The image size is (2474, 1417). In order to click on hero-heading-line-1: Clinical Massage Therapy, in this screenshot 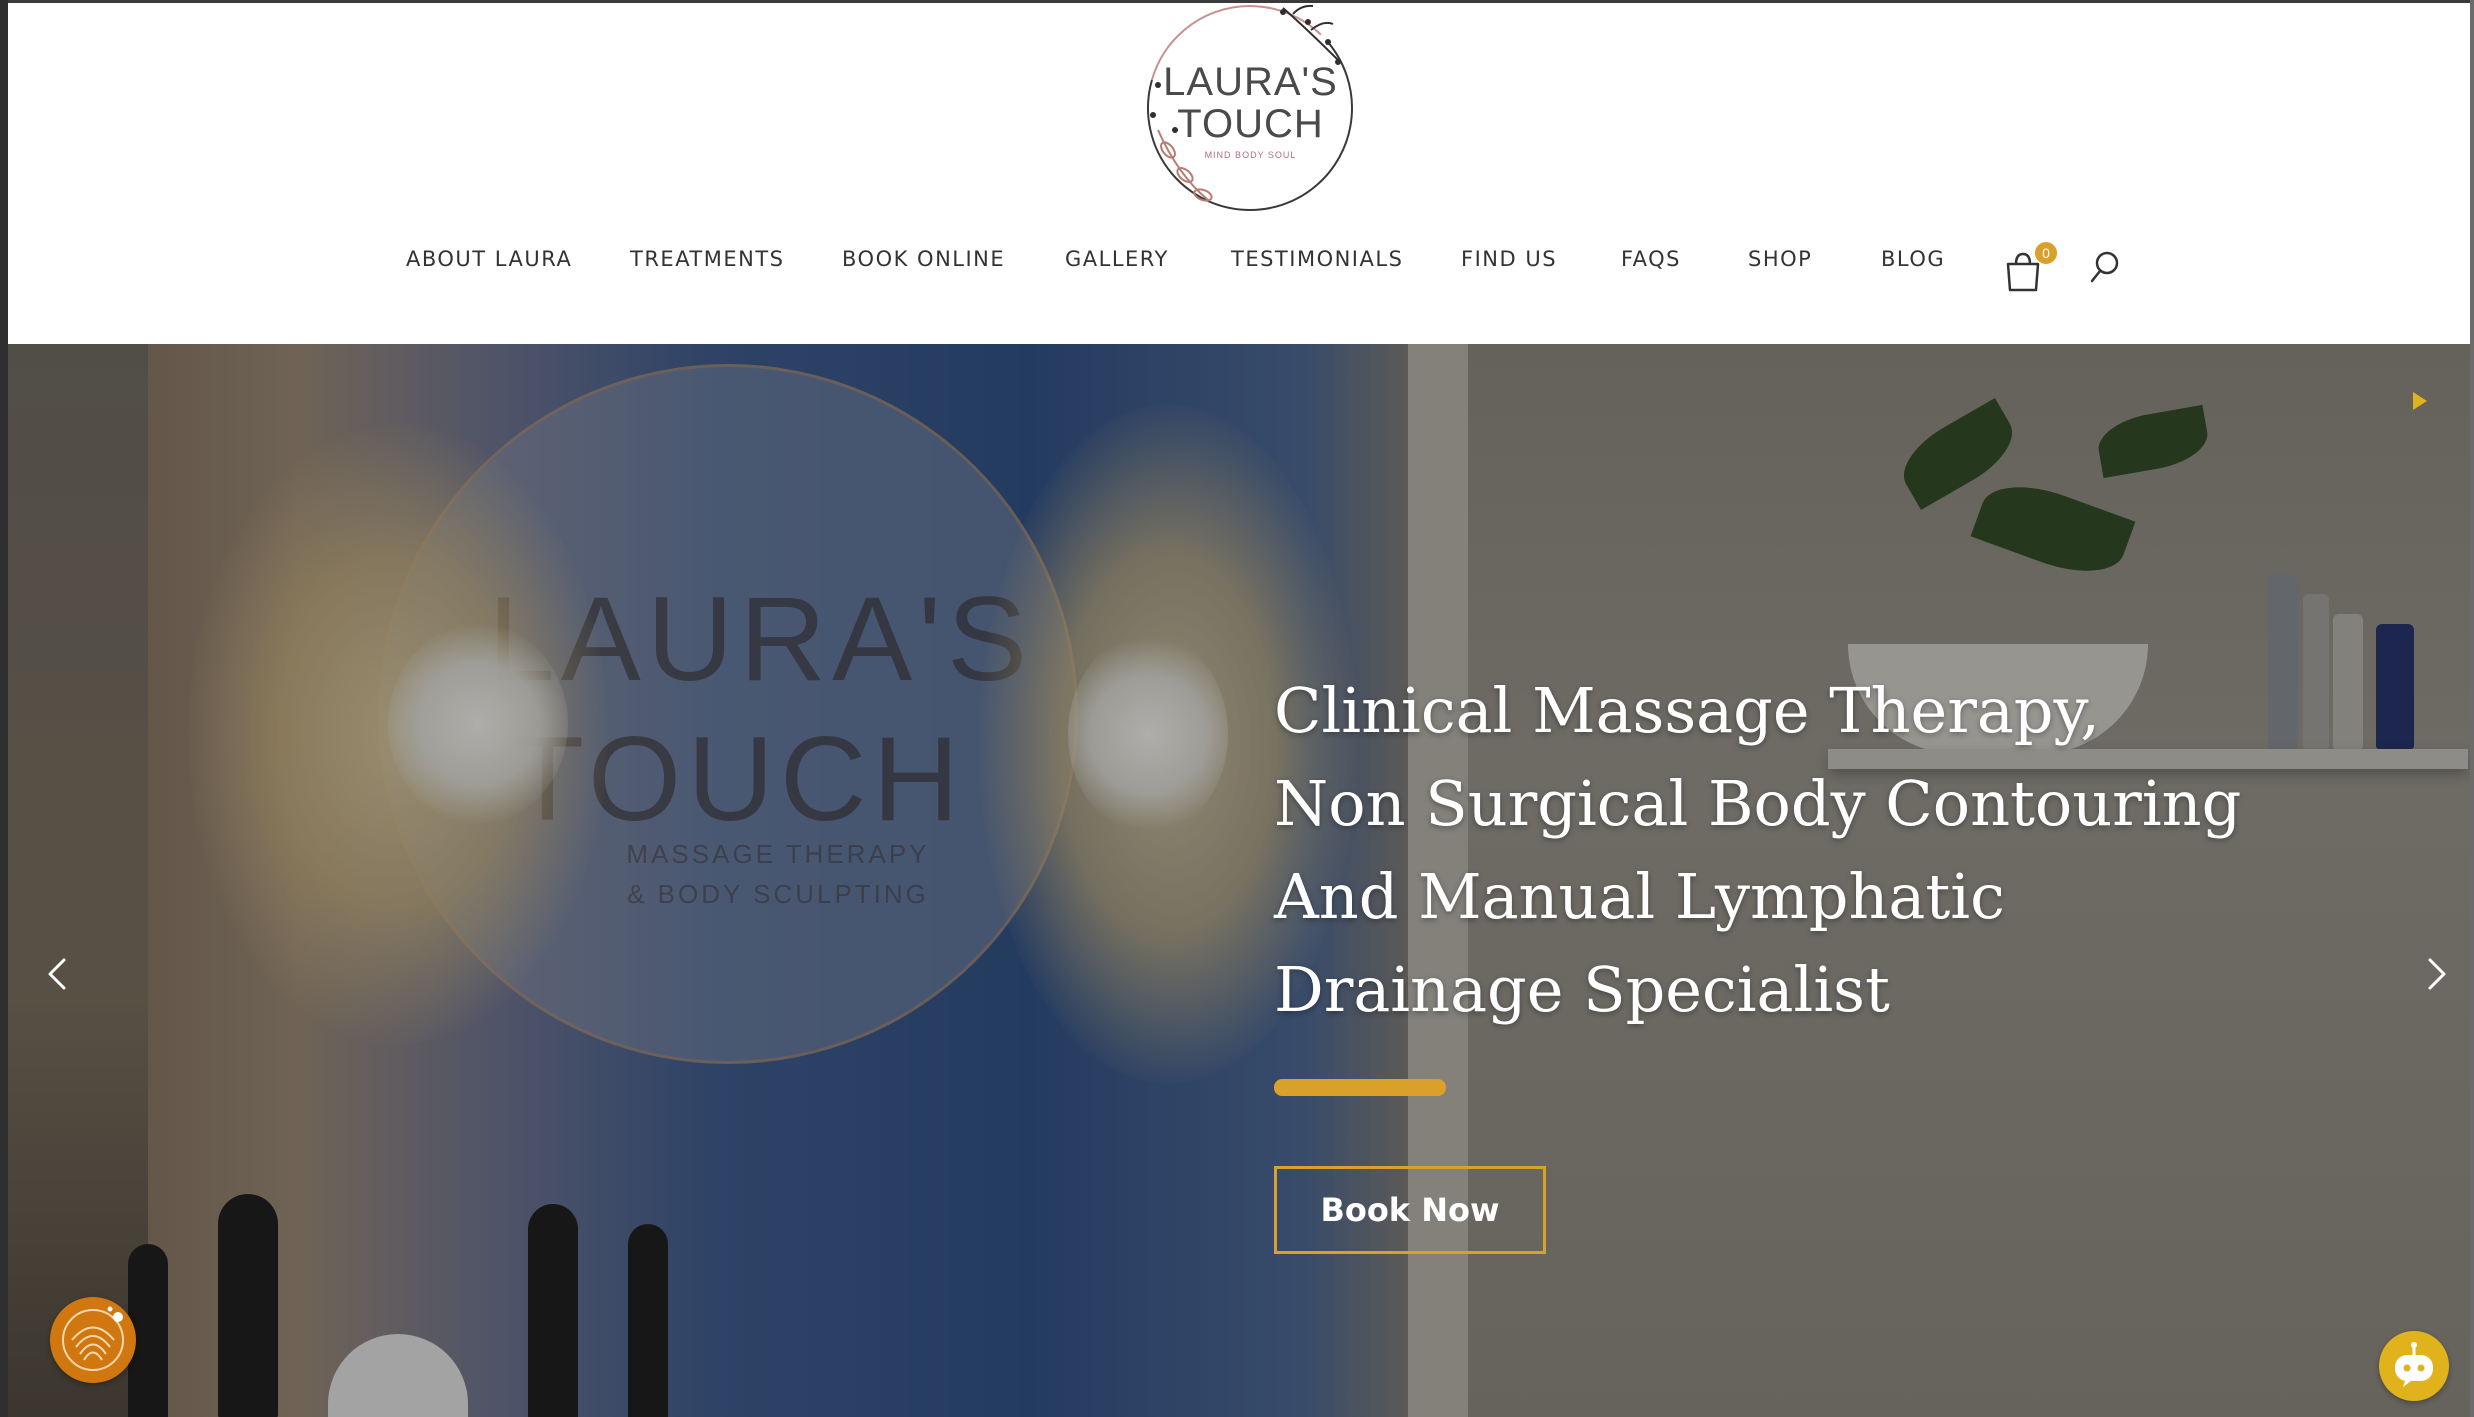, I will do `click(1687, 710)`.